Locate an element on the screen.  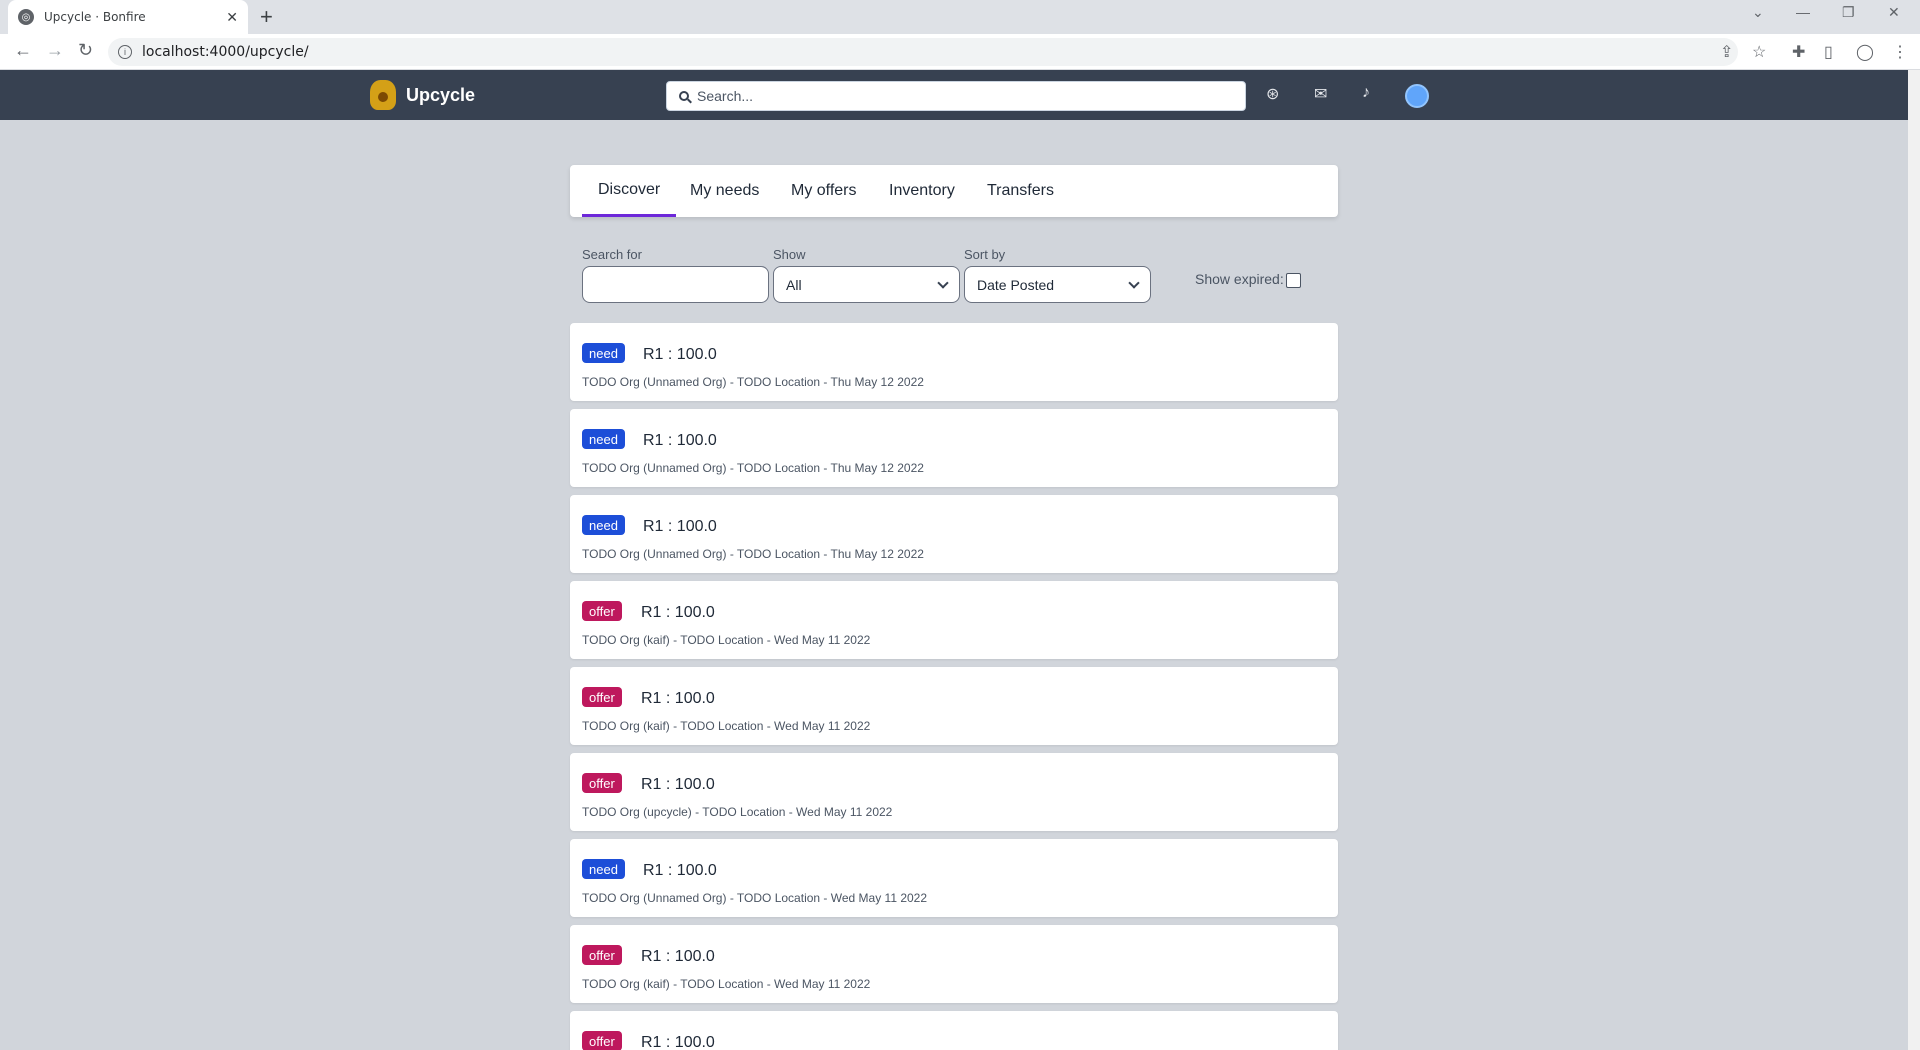
bell-icon: ♪ is located at coordinates (1366, 93).